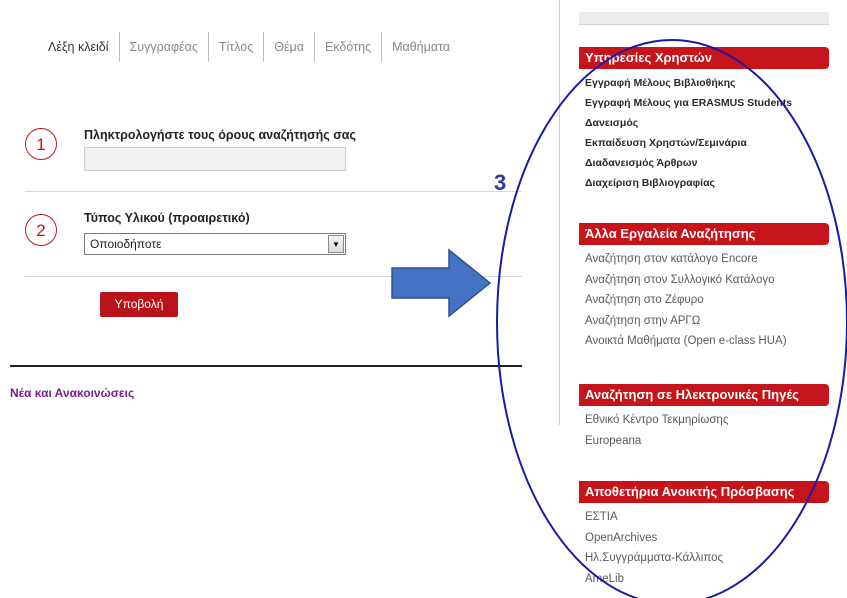 Image resolution: width=847 pixels, height=598 pixels. What do you see at coordinates (654, 538) in the screenshot?
I see `link-openarchives: OpenArchives` at bounding box center [654, 538].